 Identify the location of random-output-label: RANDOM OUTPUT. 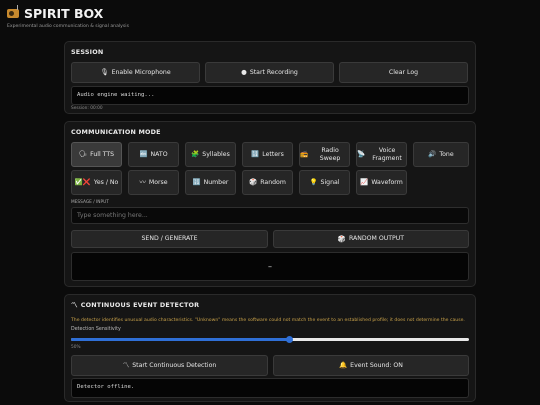
(377, 239).